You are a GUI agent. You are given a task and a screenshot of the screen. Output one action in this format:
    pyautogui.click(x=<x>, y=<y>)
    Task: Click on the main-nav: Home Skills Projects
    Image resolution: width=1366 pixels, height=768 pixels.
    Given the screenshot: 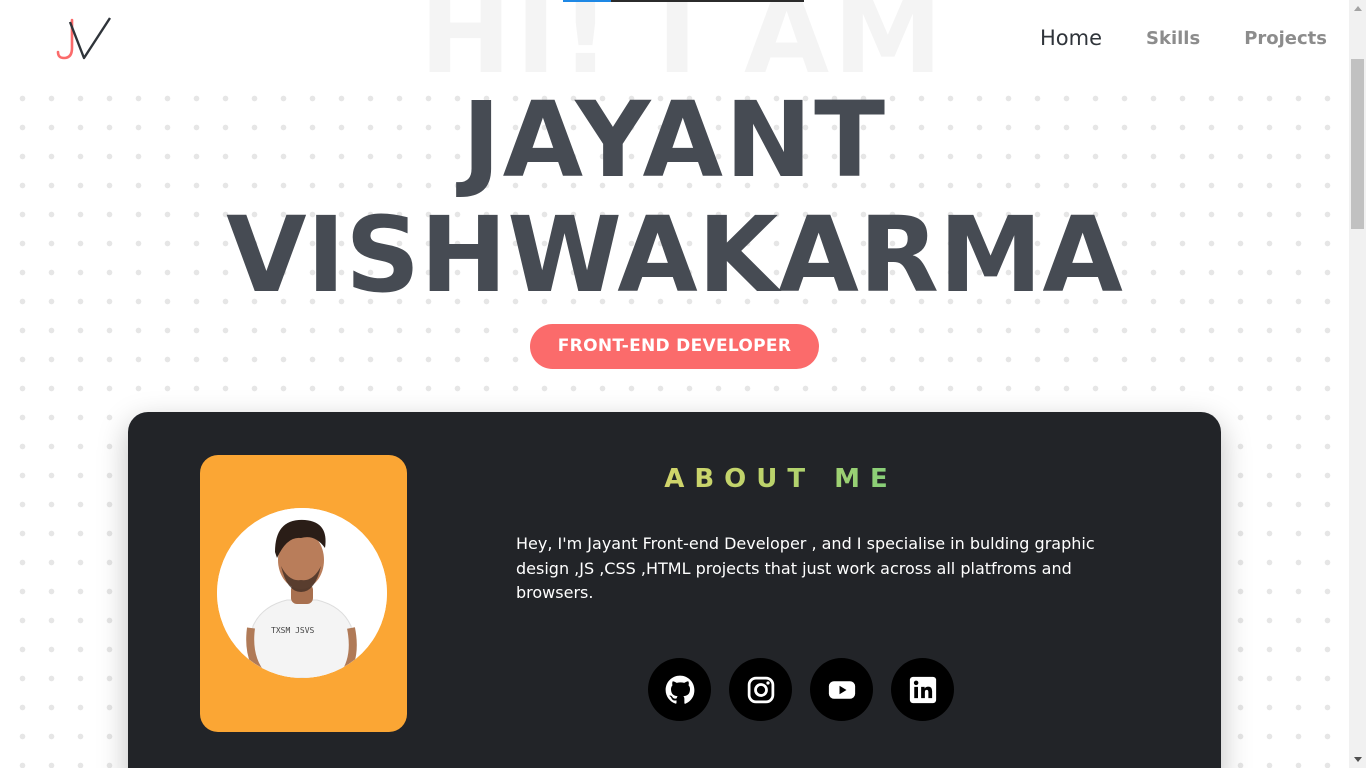 What is the action you would take?
    pyautogui.click(x=1183, y=38)
    